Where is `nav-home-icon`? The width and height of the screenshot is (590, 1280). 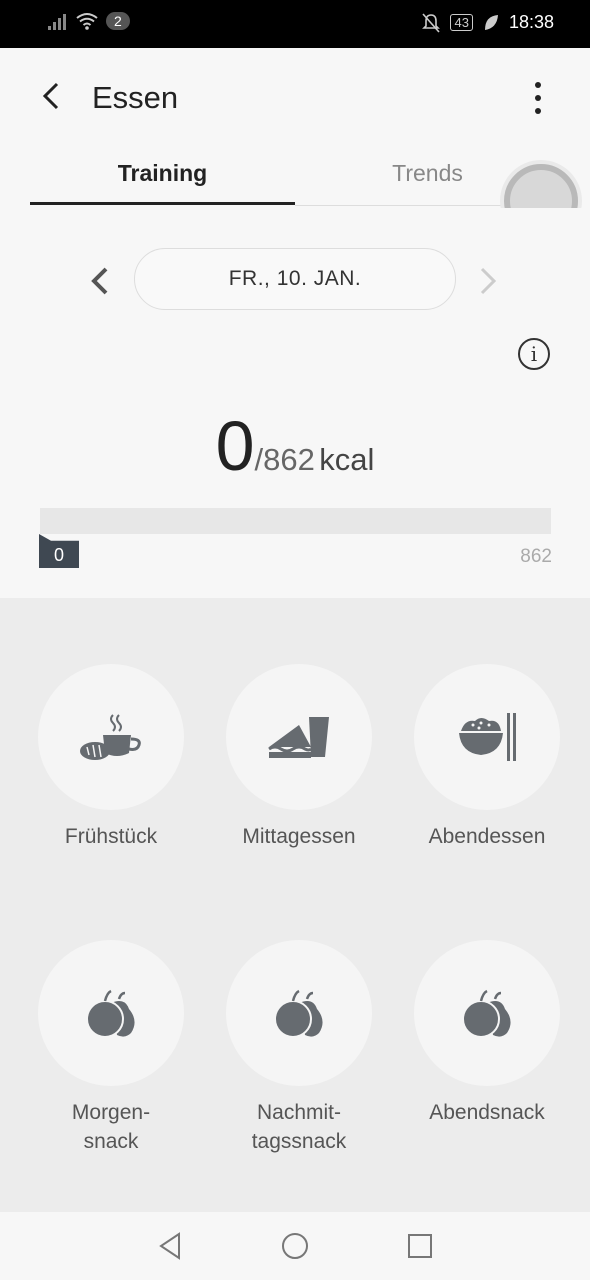 nav-home-icon is located at coordinates (295, 1246).